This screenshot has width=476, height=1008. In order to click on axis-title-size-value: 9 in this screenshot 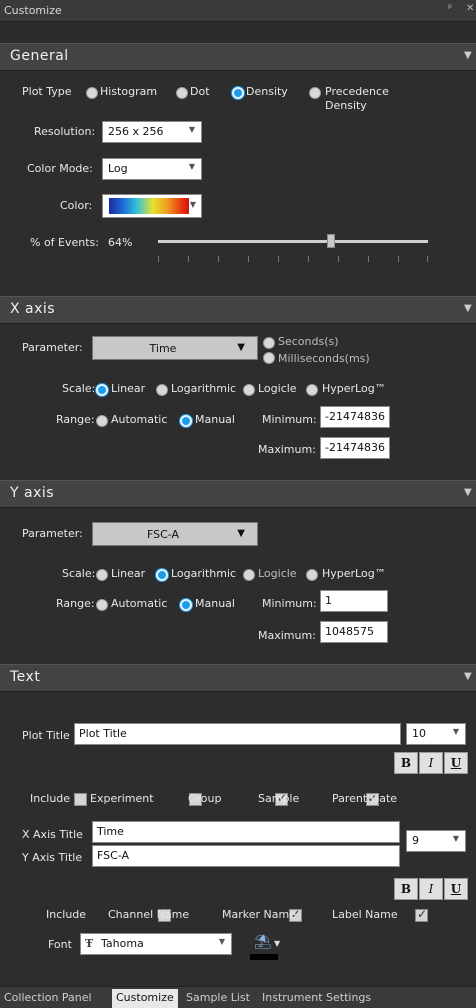, I will do `click(415, 840)`.